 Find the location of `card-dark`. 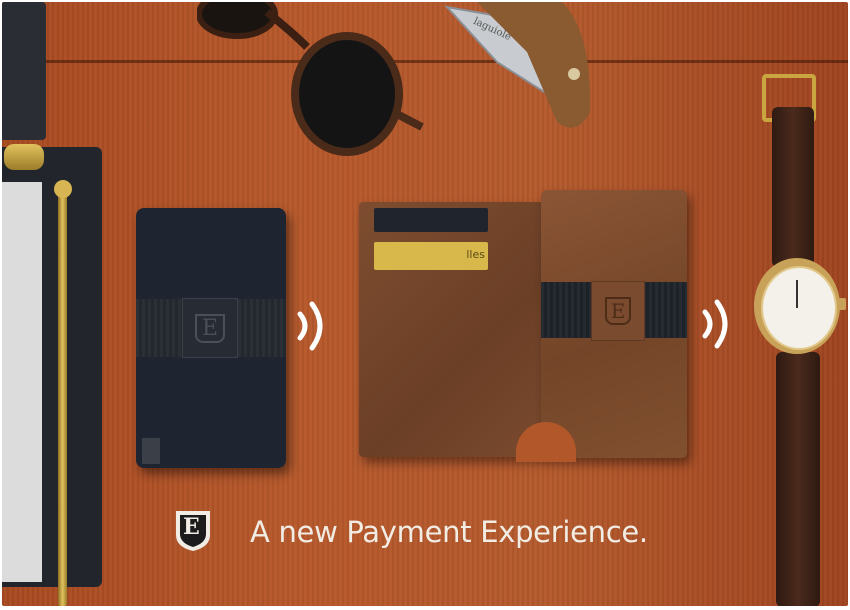

card-dark is located at coordinates (431, 220).